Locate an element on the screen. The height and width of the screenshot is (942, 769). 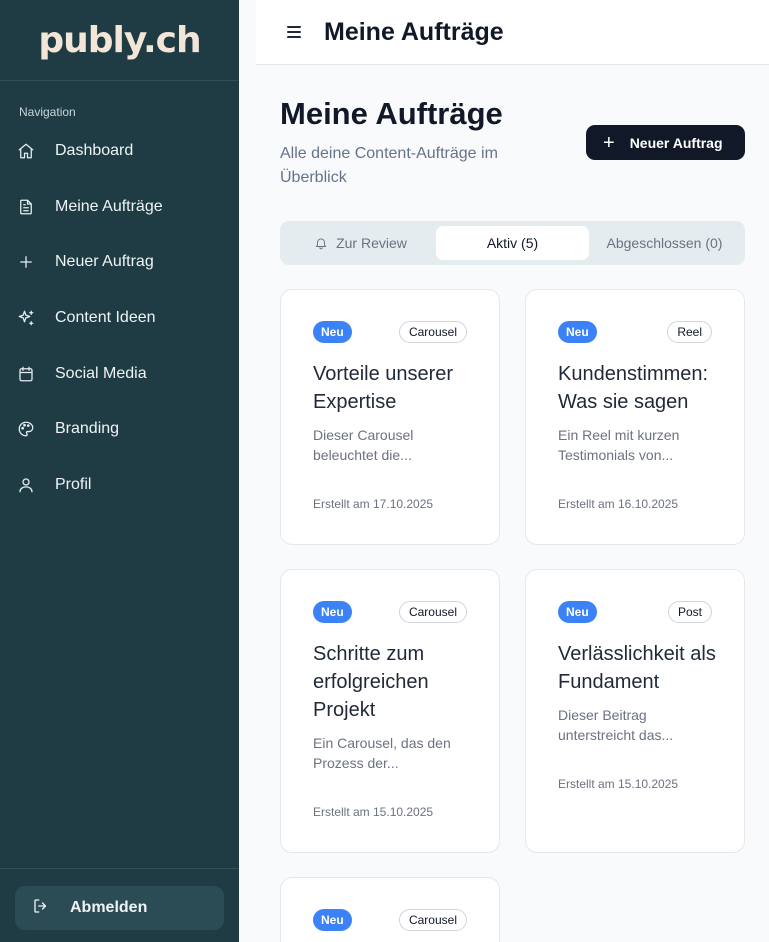
sidebar-footer: Abmelden is located at coordinates (119, 905).